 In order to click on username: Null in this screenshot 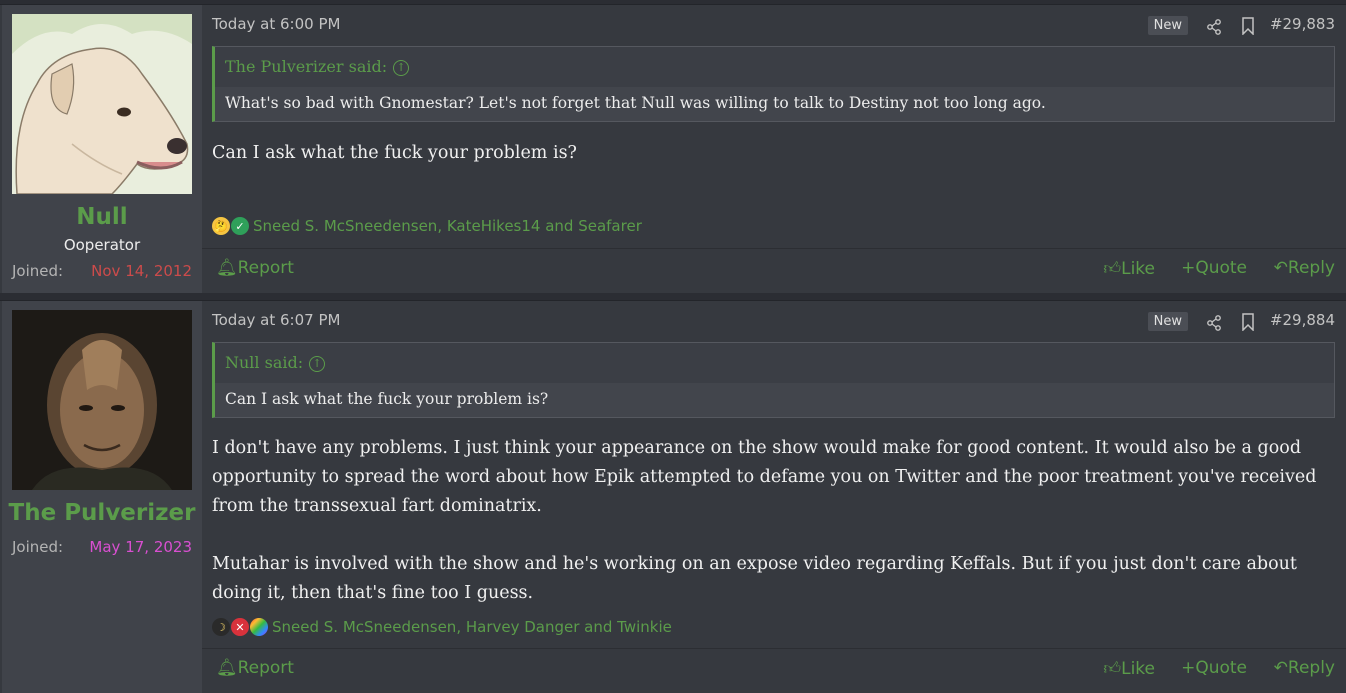, I will do `click(102, 217)`.